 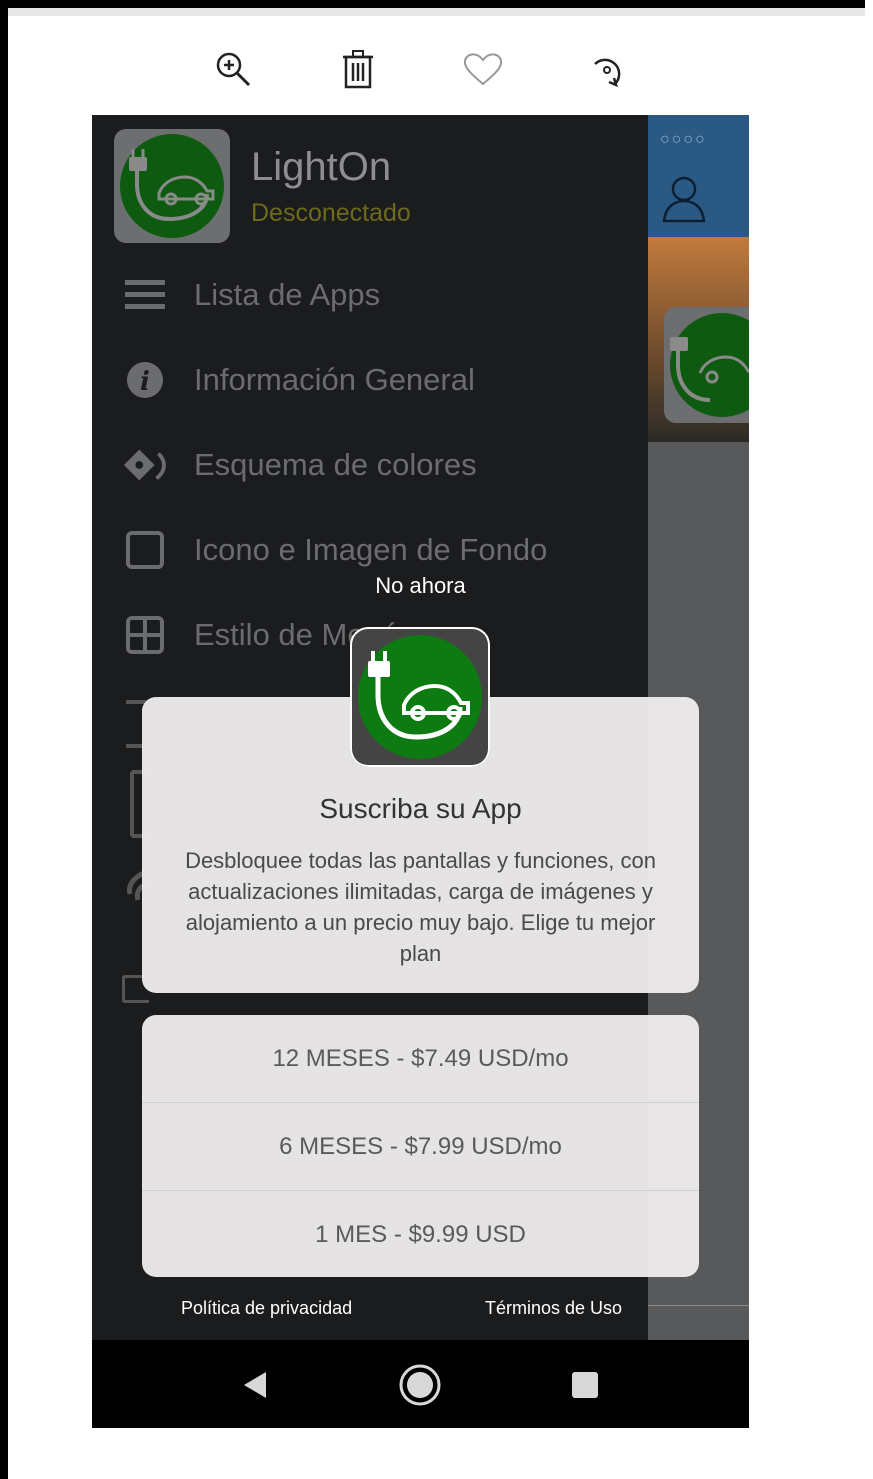 I want to click on preview-header: ○○○○, so click(x=698, y=176).